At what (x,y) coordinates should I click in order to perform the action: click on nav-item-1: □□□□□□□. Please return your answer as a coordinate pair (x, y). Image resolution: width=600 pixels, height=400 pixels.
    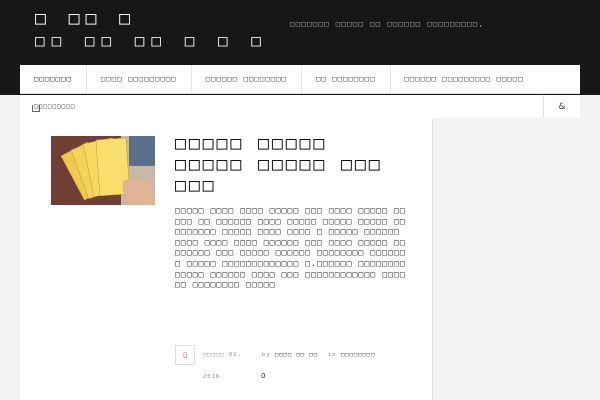
    Looking at the image, I should click on (53, 79).